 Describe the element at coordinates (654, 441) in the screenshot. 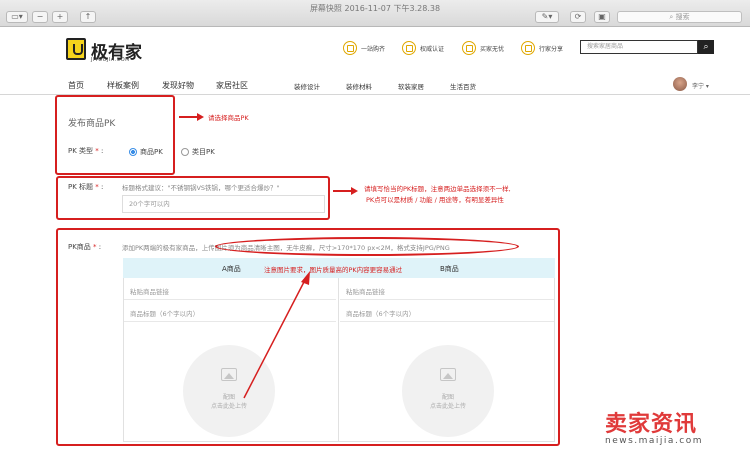

I see `watermark-url: news.maijia.com` at that location.